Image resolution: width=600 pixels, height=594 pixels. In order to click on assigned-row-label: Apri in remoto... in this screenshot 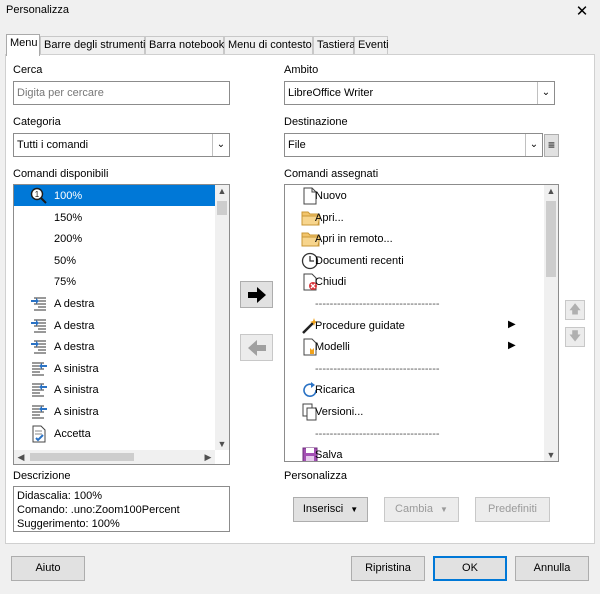, I will do `click(354, 239)`.